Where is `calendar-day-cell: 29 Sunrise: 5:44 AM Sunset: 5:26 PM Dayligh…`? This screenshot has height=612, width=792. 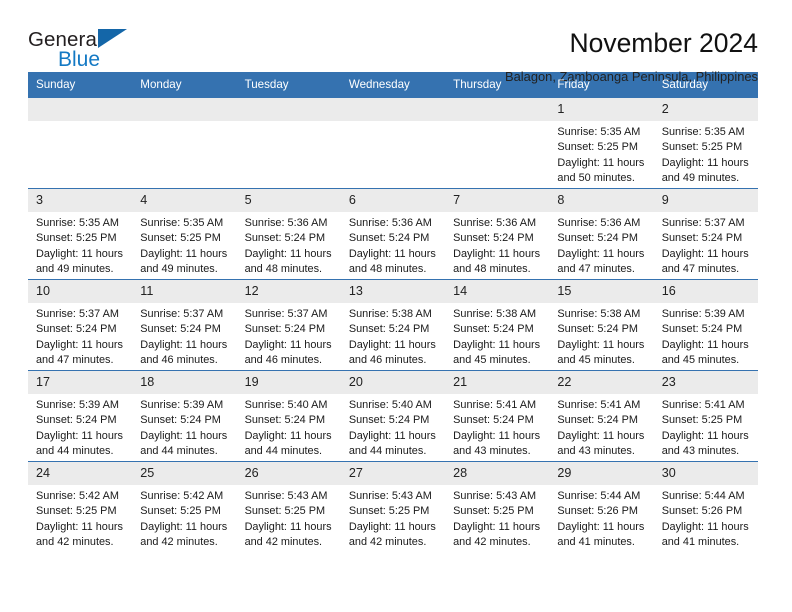 calendar-day-cell: 29 Sunrise: 5:44 AM Sunset: 5:26 PM Dayligh… is located at coordinates (601, 506).